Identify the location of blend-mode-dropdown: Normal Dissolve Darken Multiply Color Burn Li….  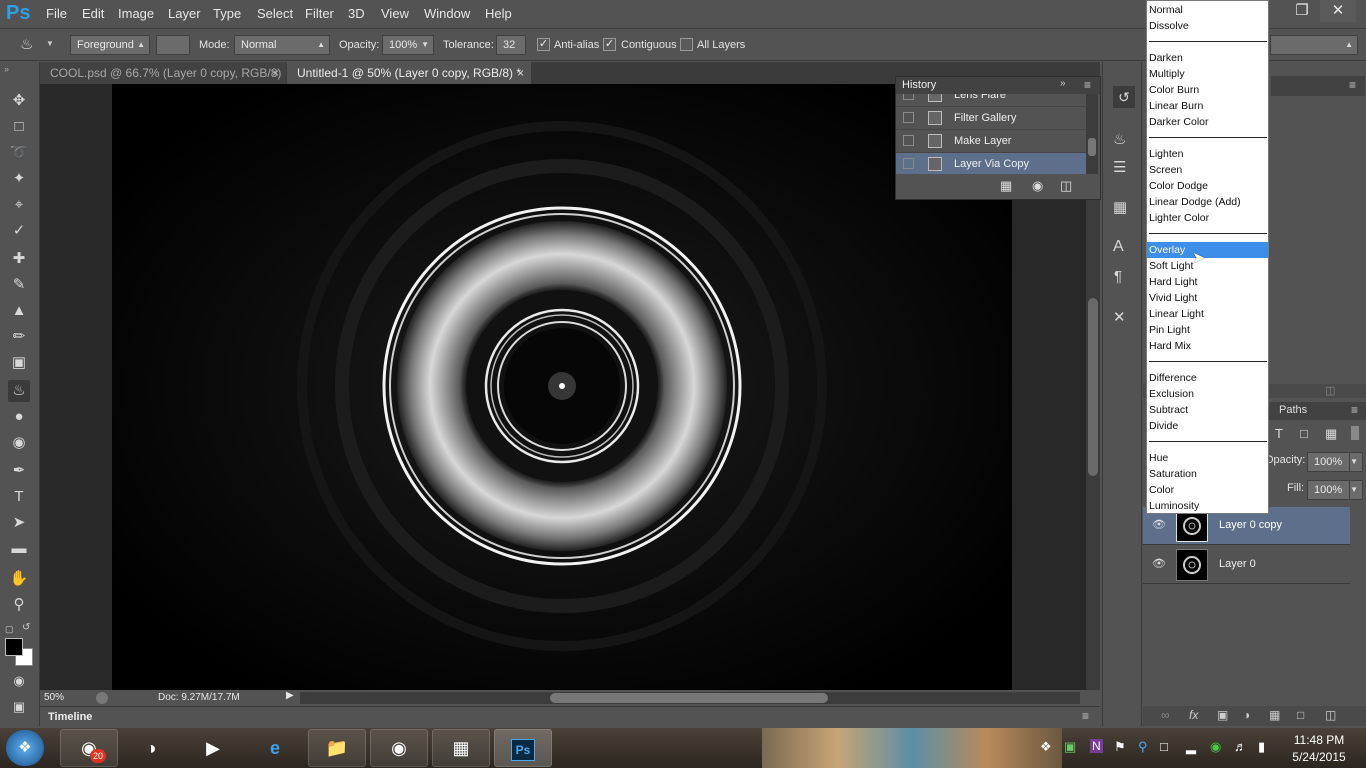
(1207, 257).